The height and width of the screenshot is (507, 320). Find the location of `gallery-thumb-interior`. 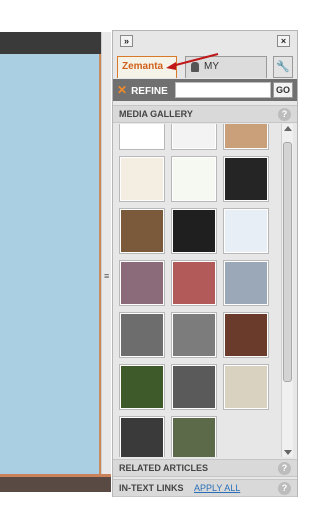

gallery-thumb-interior is located at coordinates (246, 335).